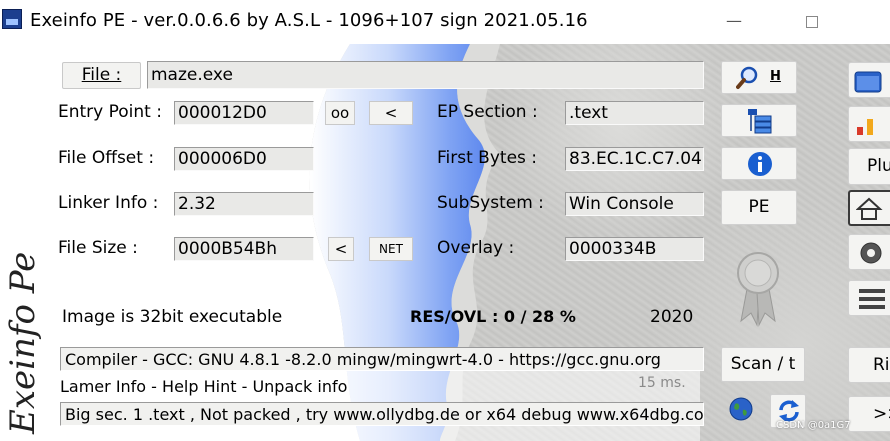 Image resolution: width=890 pixels, height=441 pixels. Describe the element at coordinates (872, 299) in the screenshot. I see `list-icon` at that location.